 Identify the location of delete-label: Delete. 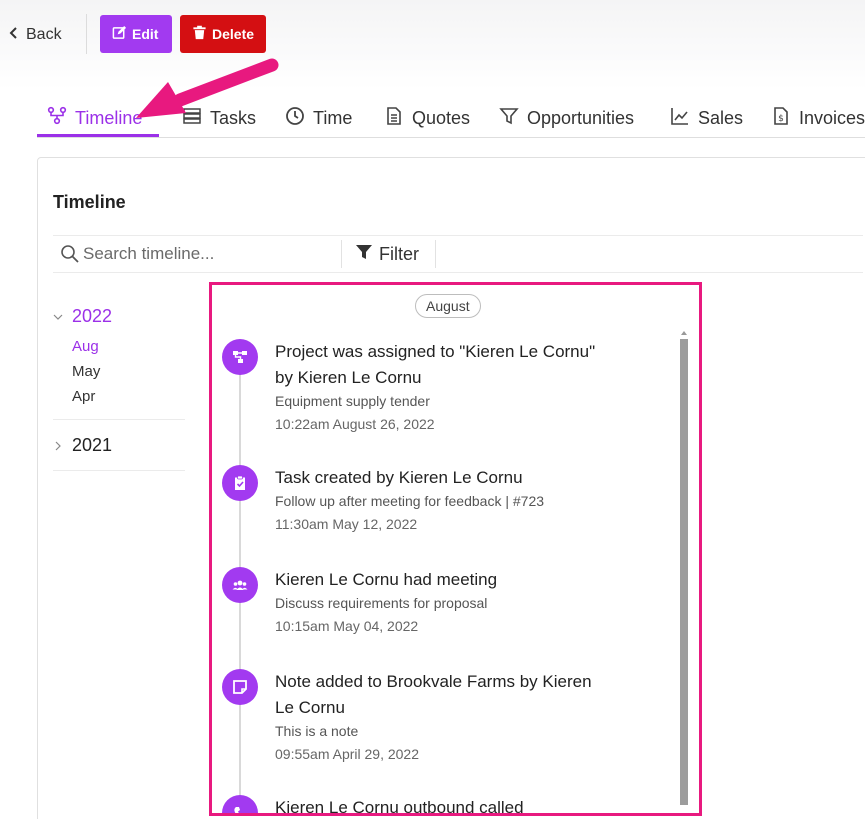
(233, 34).